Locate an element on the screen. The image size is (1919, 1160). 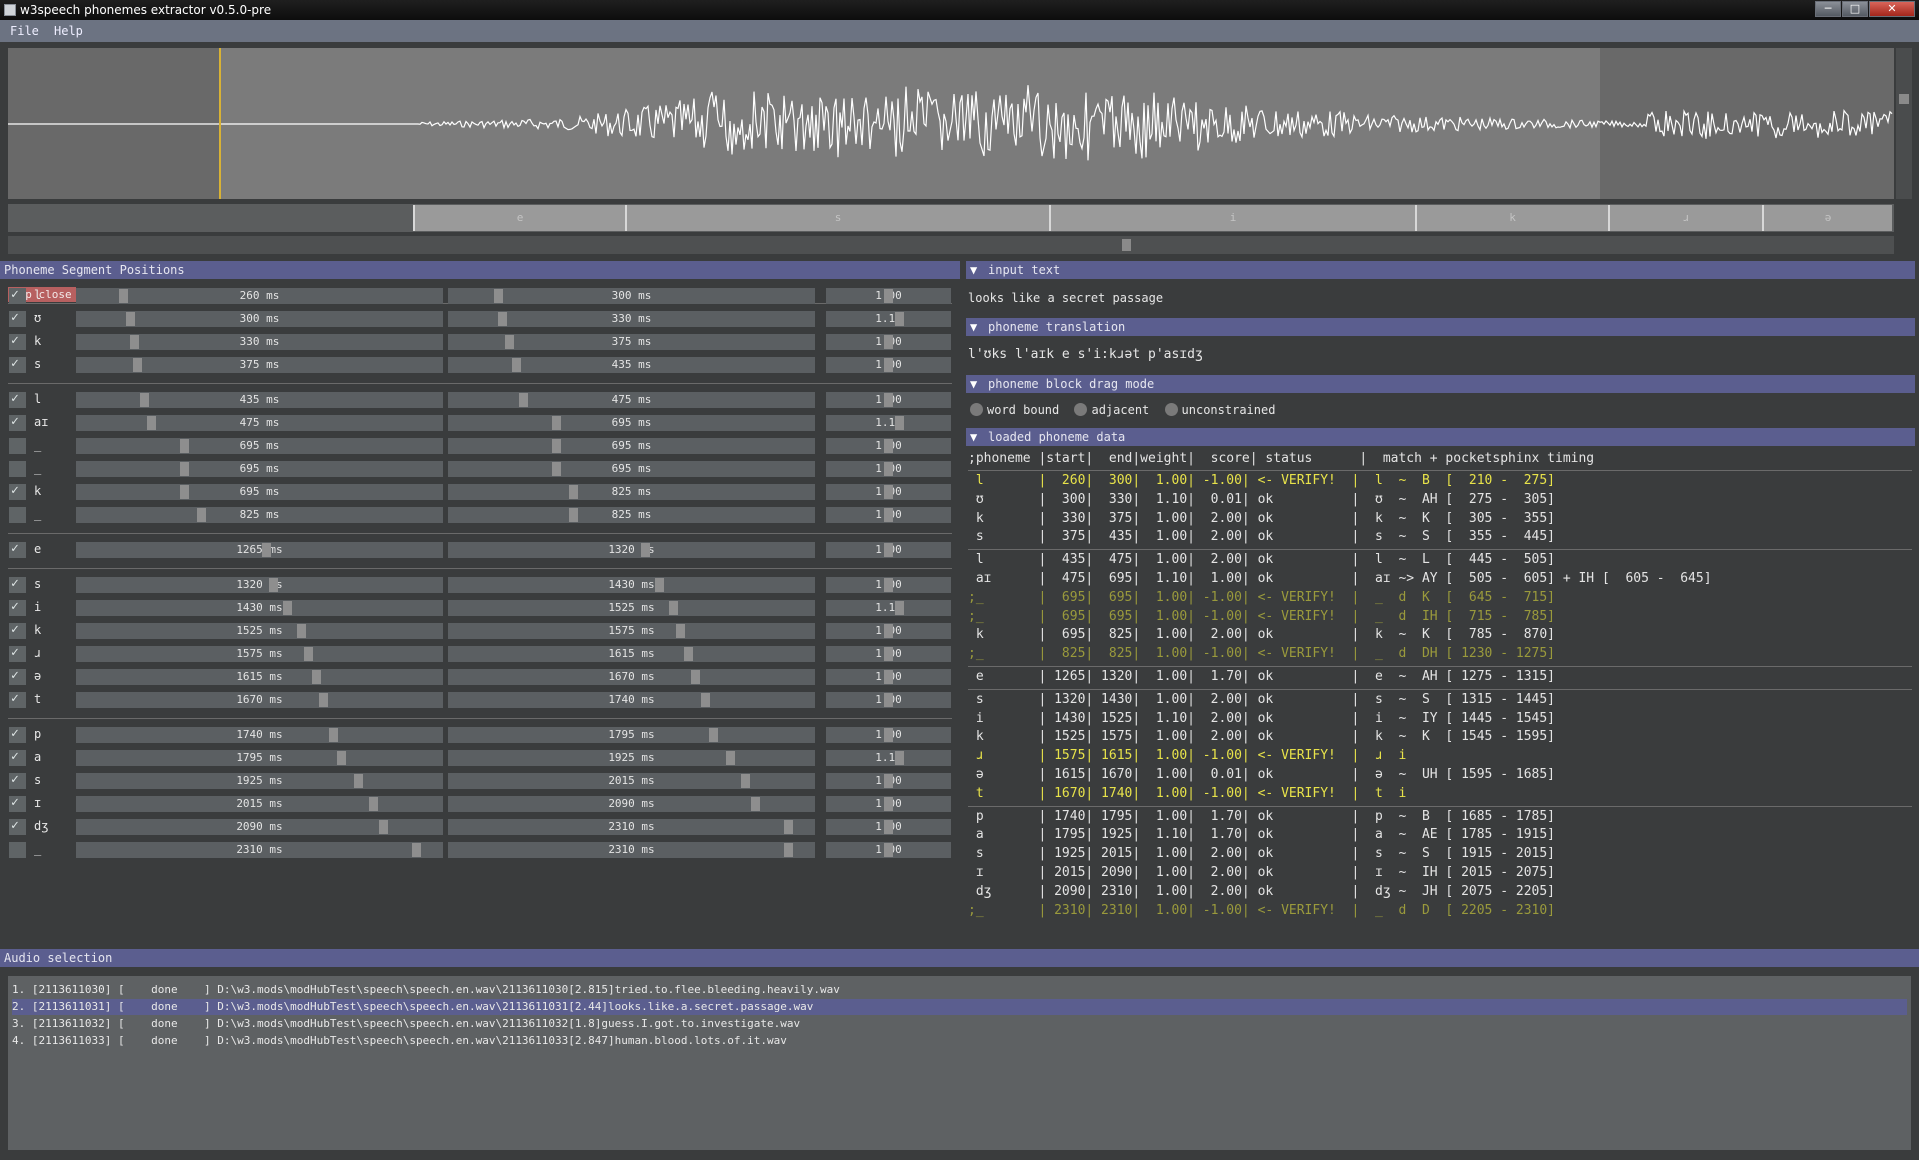
segment-block: s is located at coordinates (837, 218).